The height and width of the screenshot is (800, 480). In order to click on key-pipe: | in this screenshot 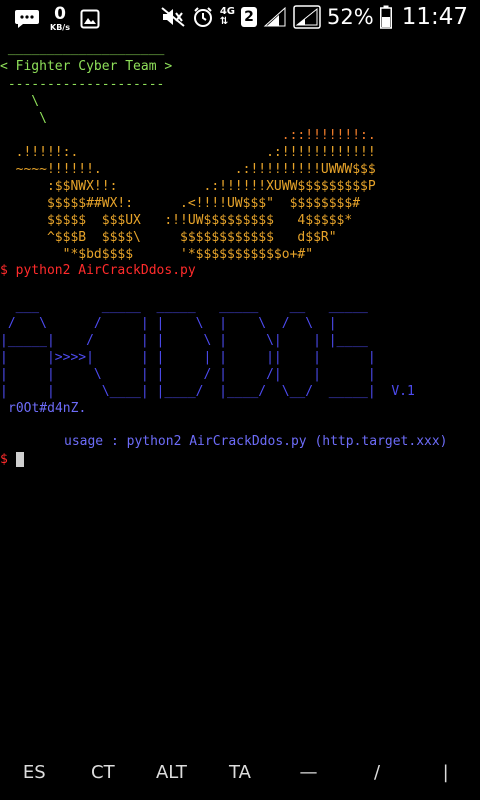, I will do `click(446, 772)`.